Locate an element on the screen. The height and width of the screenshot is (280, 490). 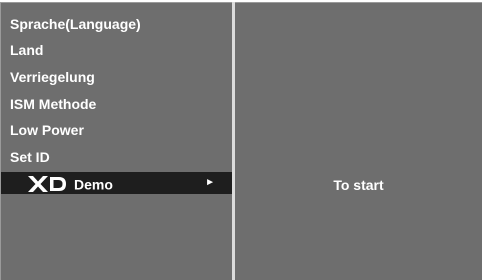
menu-item-label: Demo is located at coordinates (93, 184).